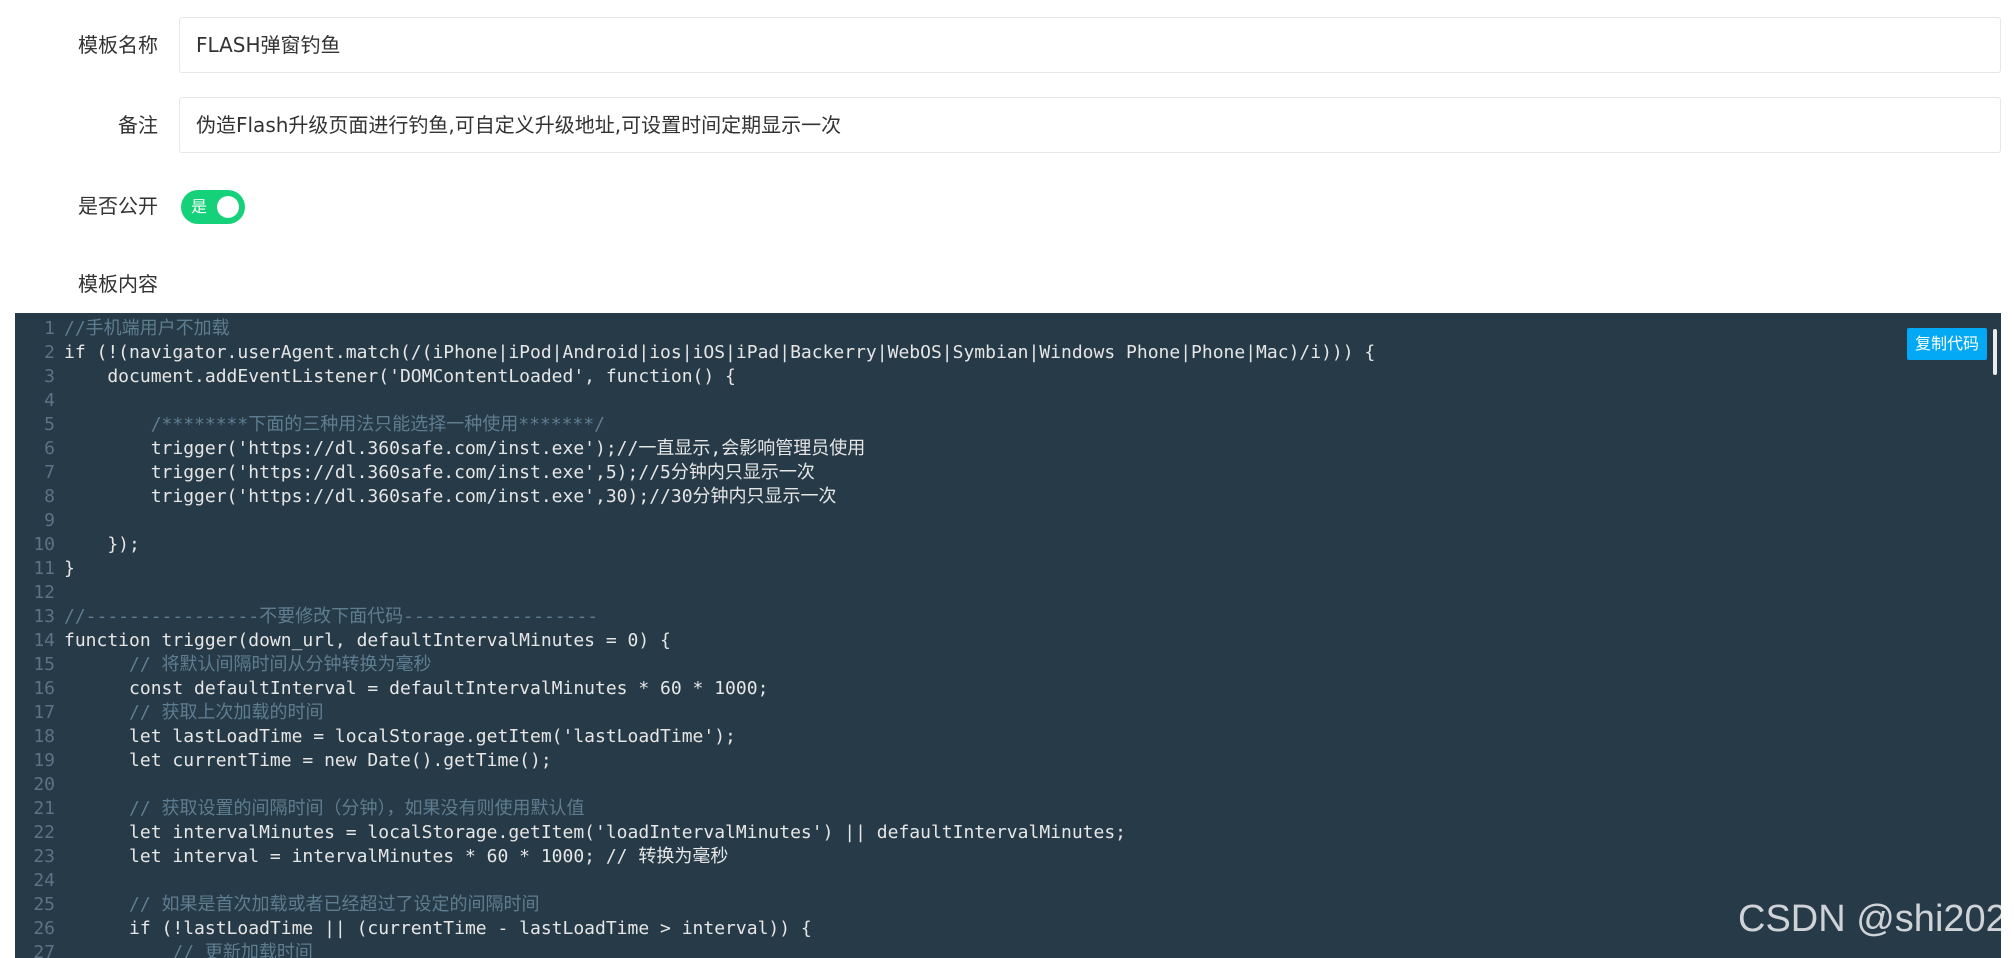 This screenshot has height=958, width=2014. I want to click on code-text: // 将默认间隔时间从分钟转换为毫秒, so click(248, 664).